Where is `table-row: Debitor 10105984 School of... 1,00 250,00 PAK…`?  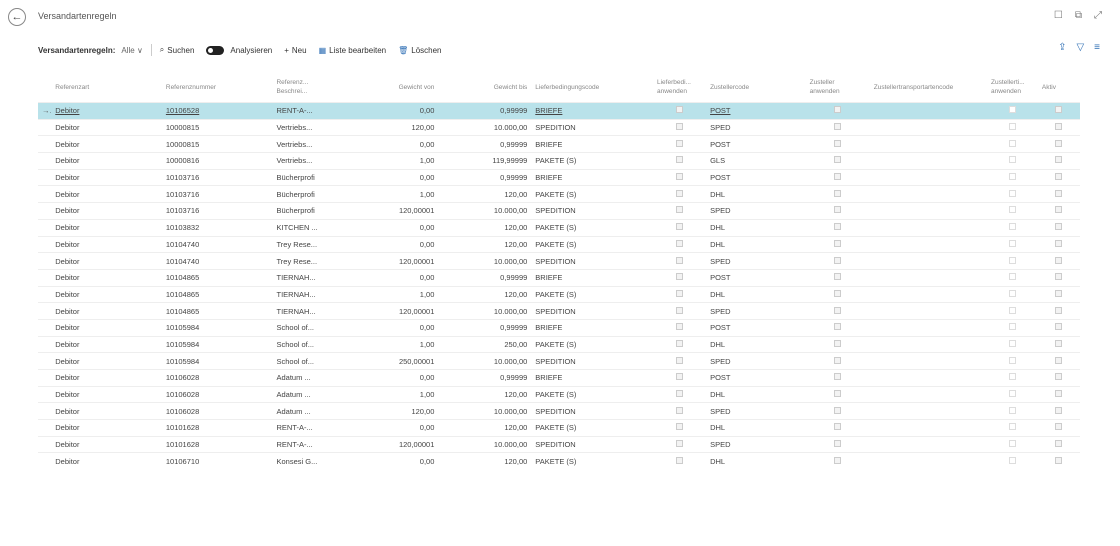 table-row: Debitor 10105984 School of... 1,00 250,00 PAK… is located at coordinates (559, 344).